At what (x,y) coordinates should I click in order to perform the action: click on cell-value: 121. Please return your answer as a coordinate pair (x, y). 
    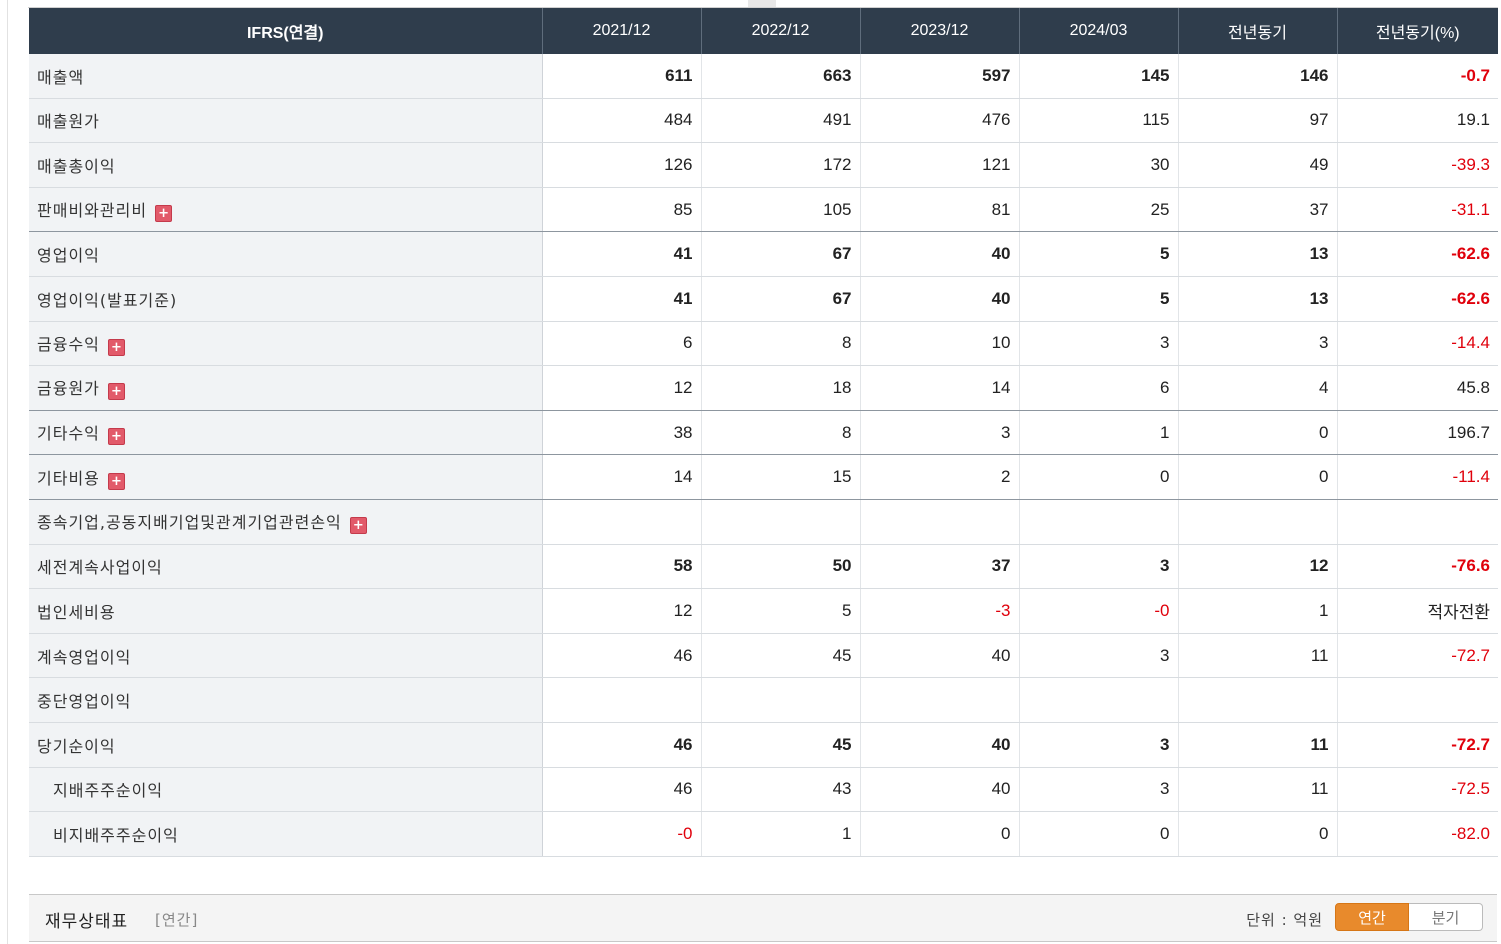
    Looking at the image, I should click on (939, 165).